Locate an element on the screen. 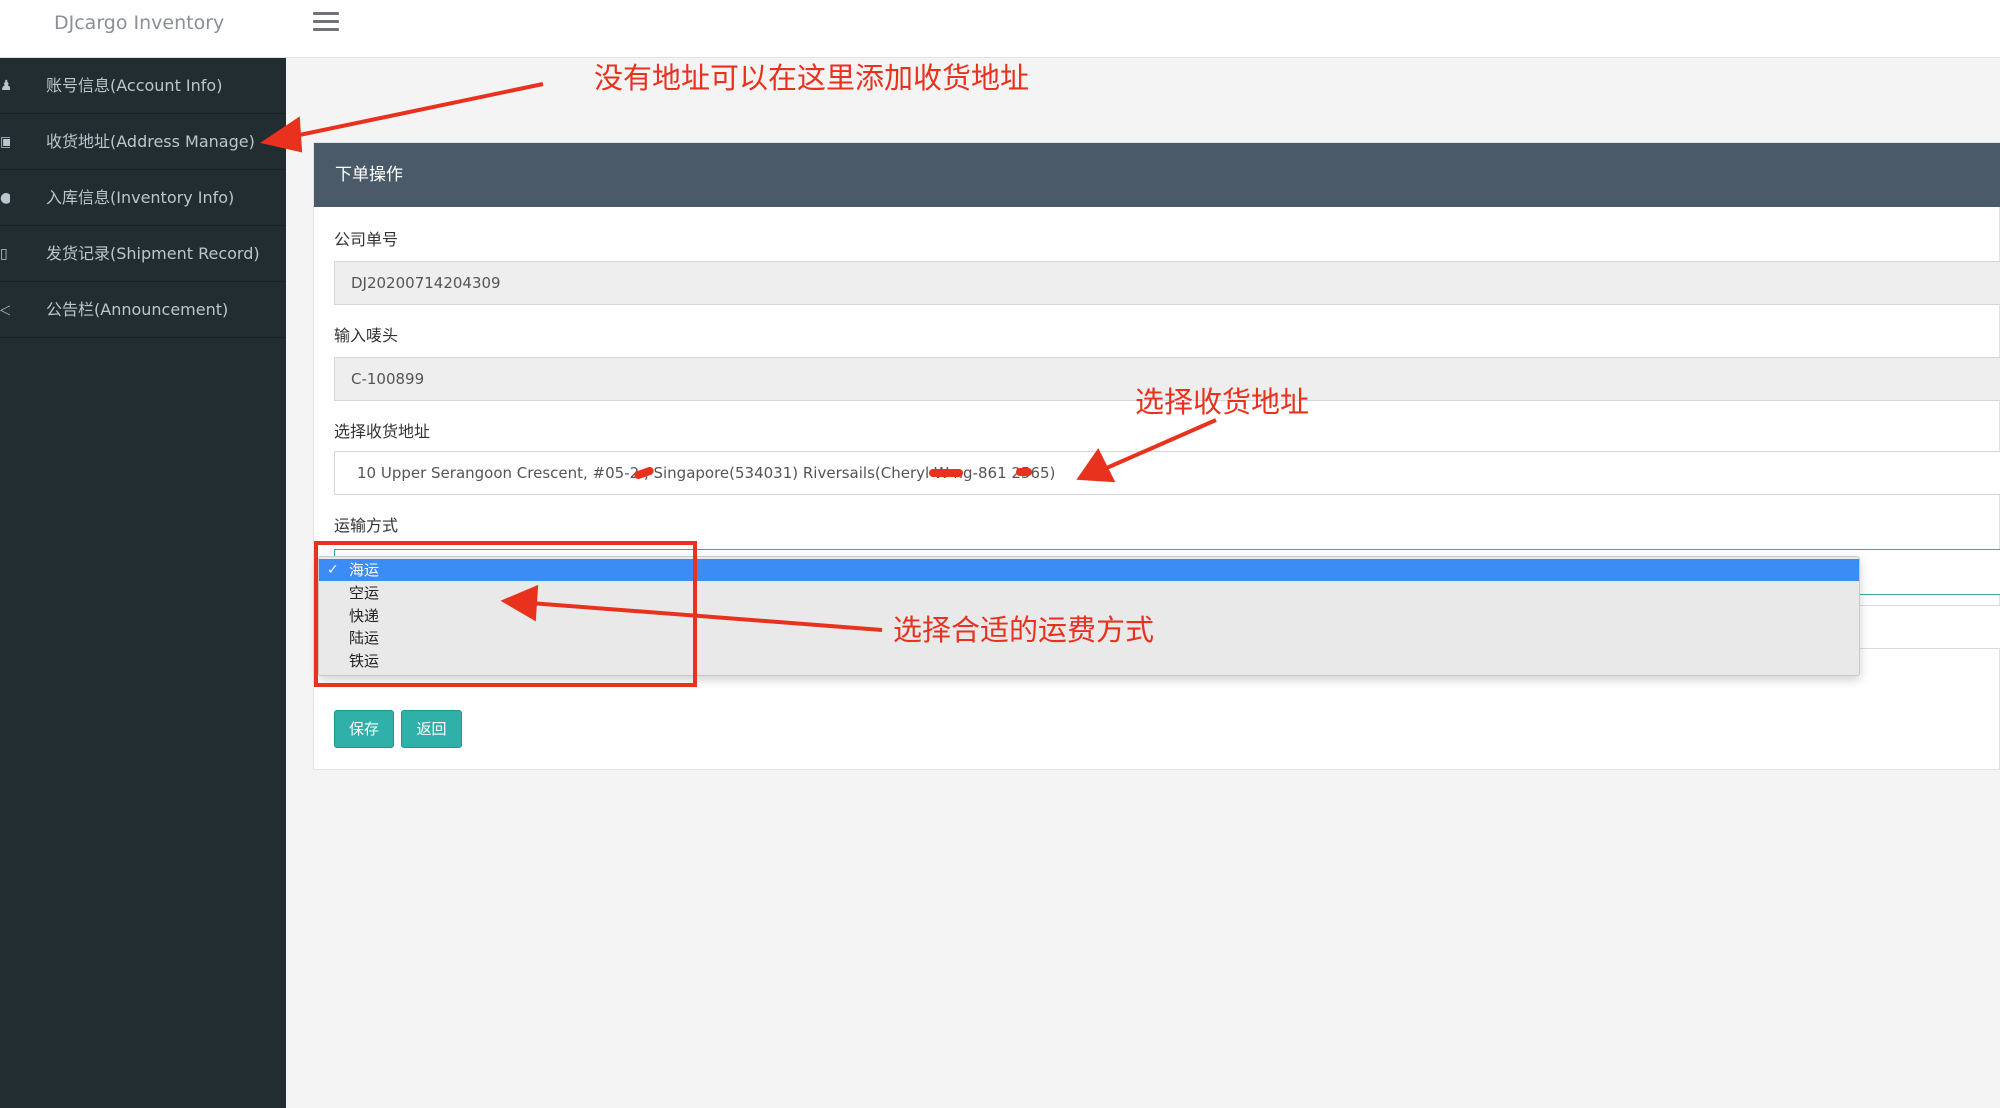 This screenshot has height=1108, width=2000. address-label: 选择收货地址 is located at coordinates (382, 431).